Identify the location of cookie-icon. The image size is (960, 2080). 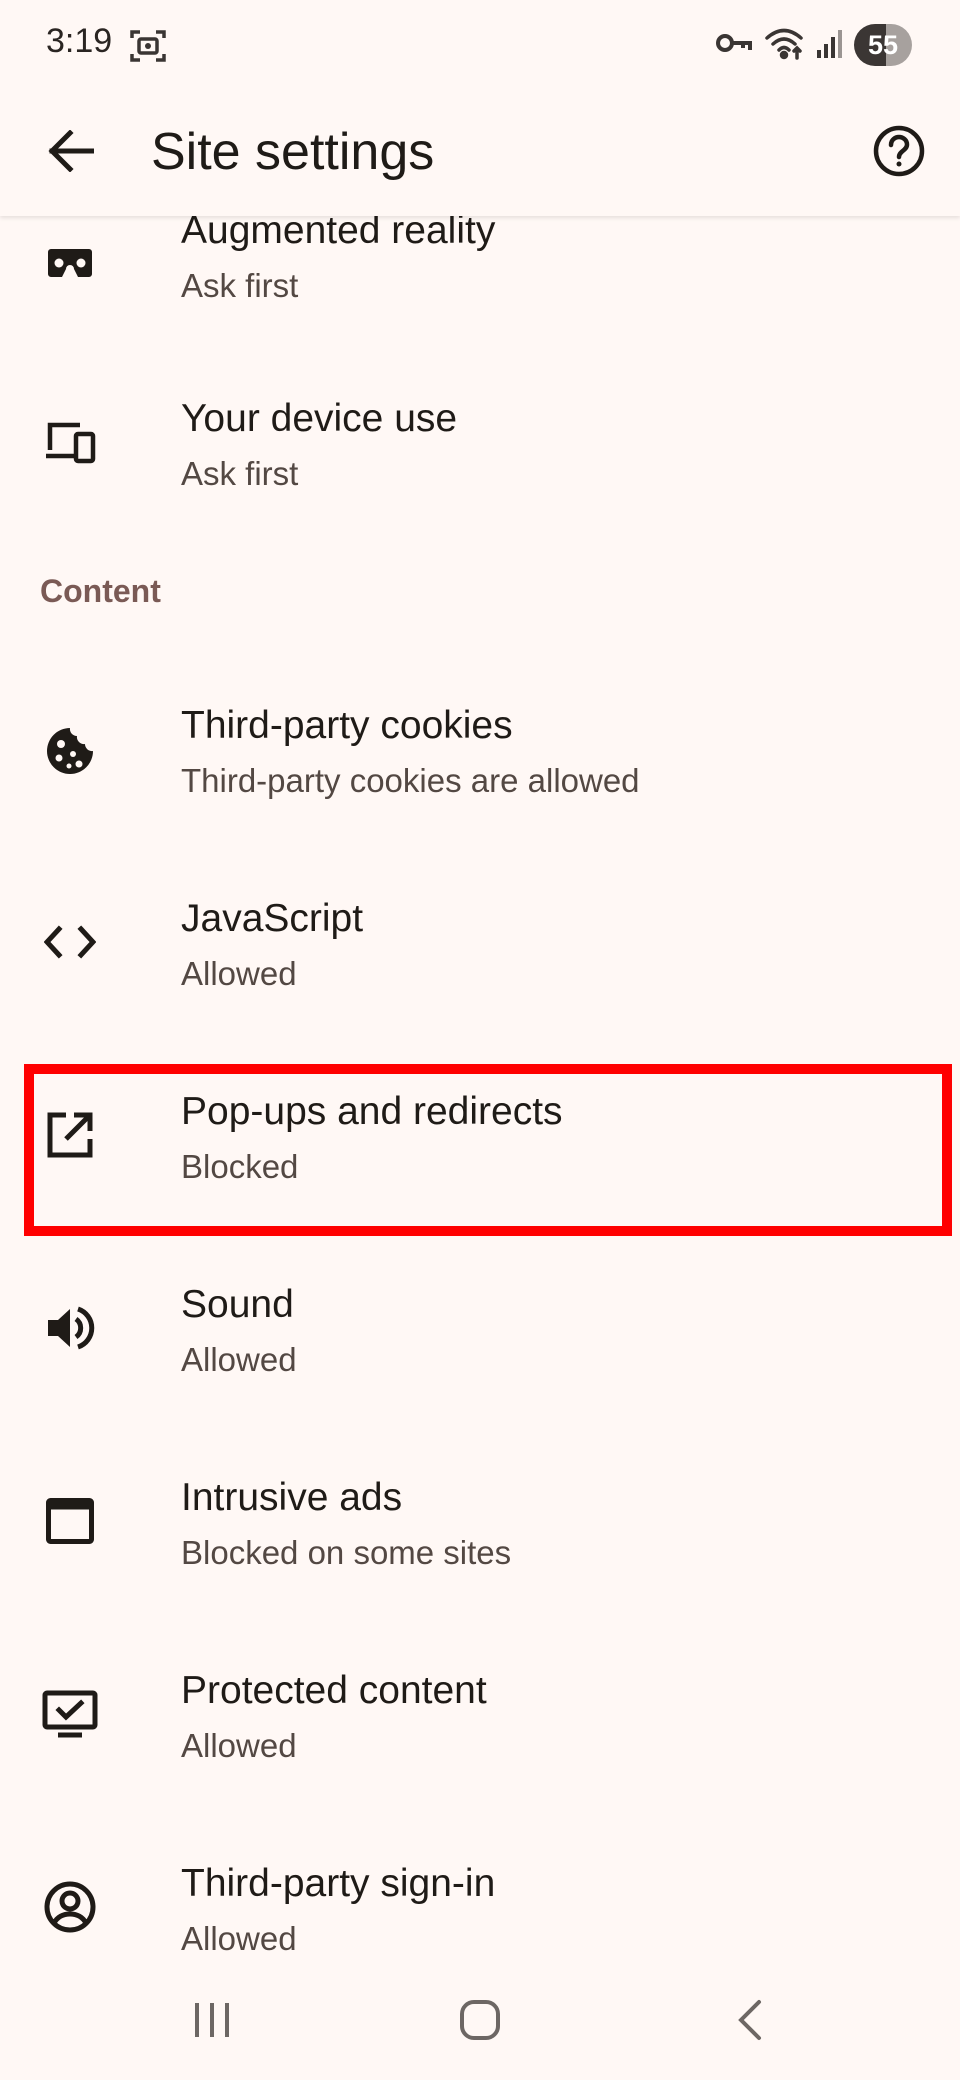
(70, 751).